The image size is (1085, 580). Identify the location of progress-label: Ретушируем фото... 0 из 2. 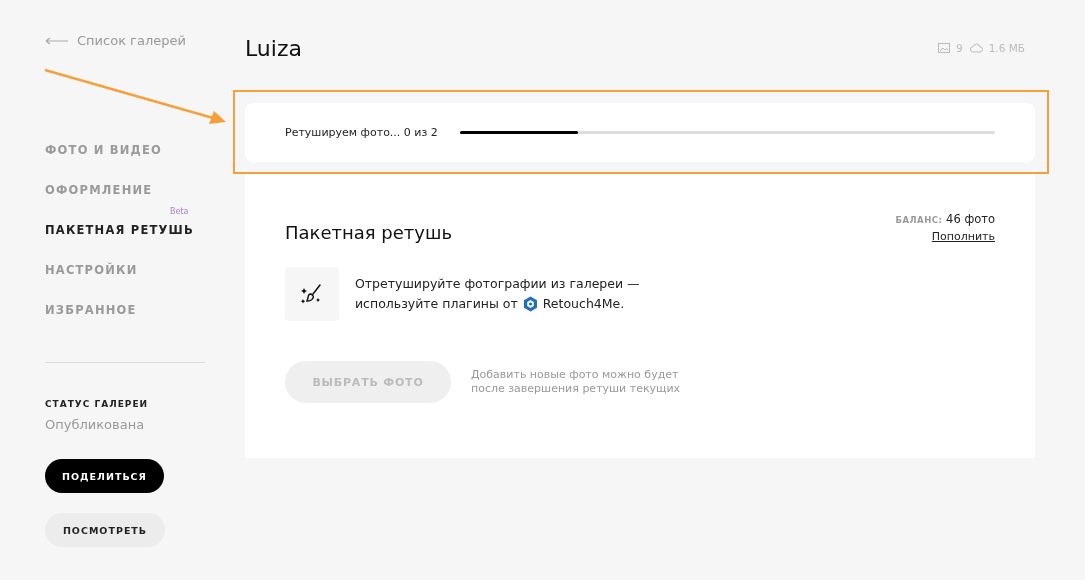
(362, 132).